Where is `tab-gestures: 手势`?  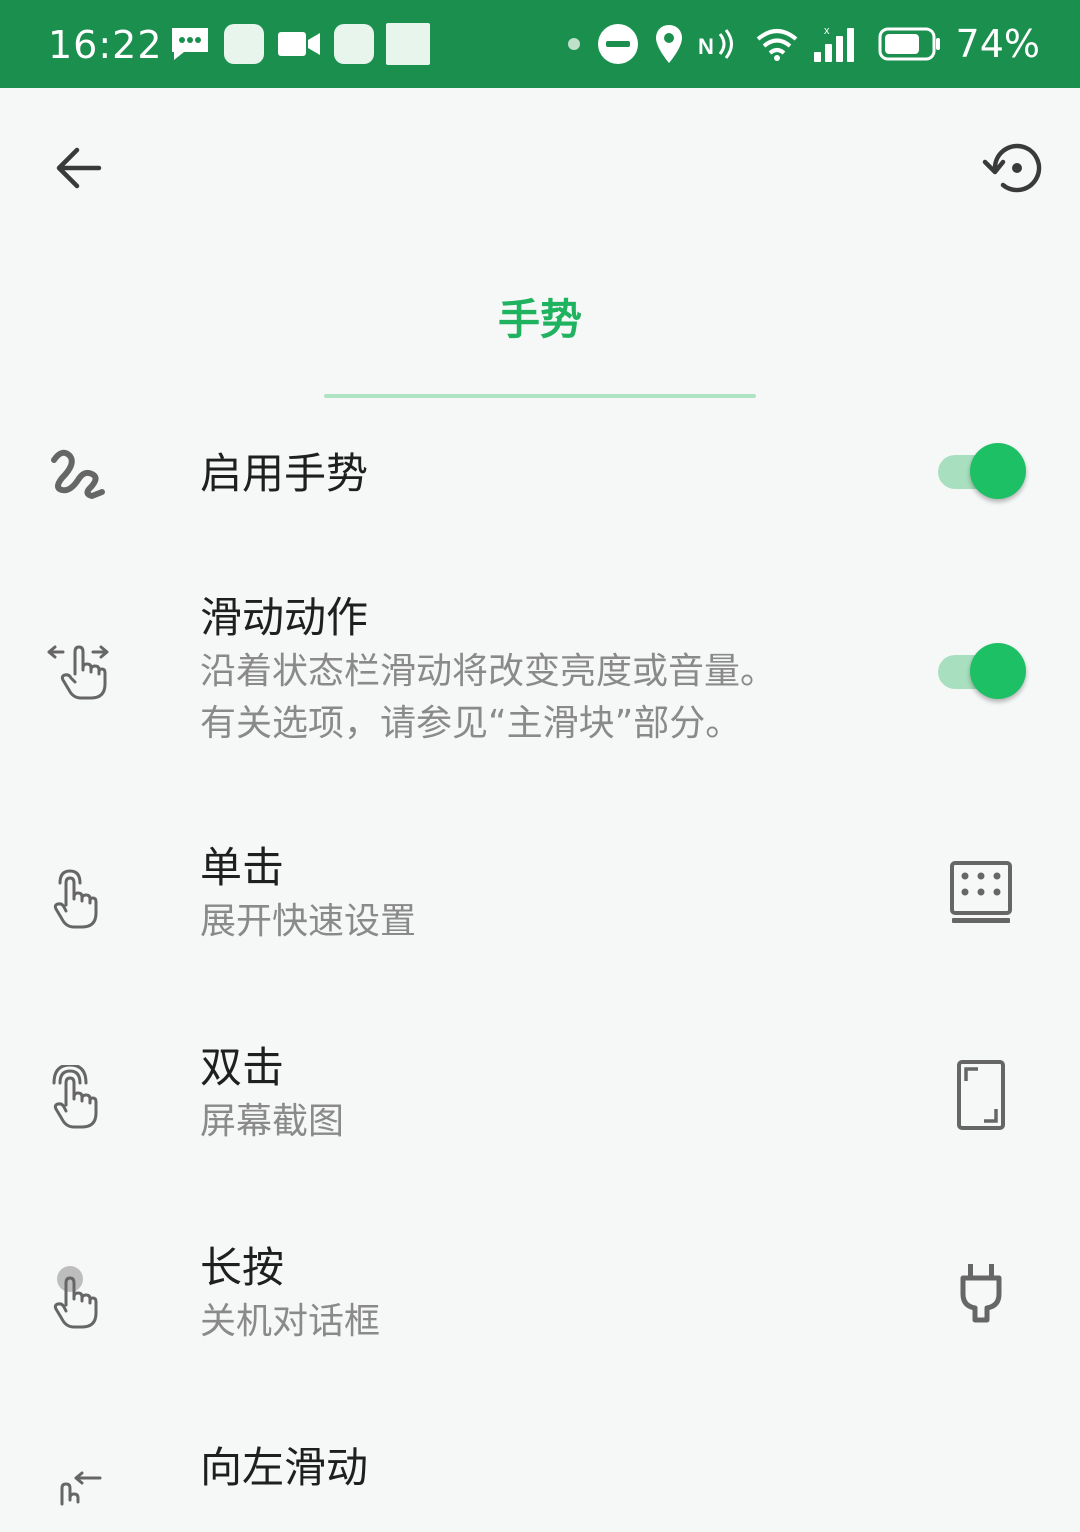
tab-gestures: 手势 is located at coordinates (540, 339).